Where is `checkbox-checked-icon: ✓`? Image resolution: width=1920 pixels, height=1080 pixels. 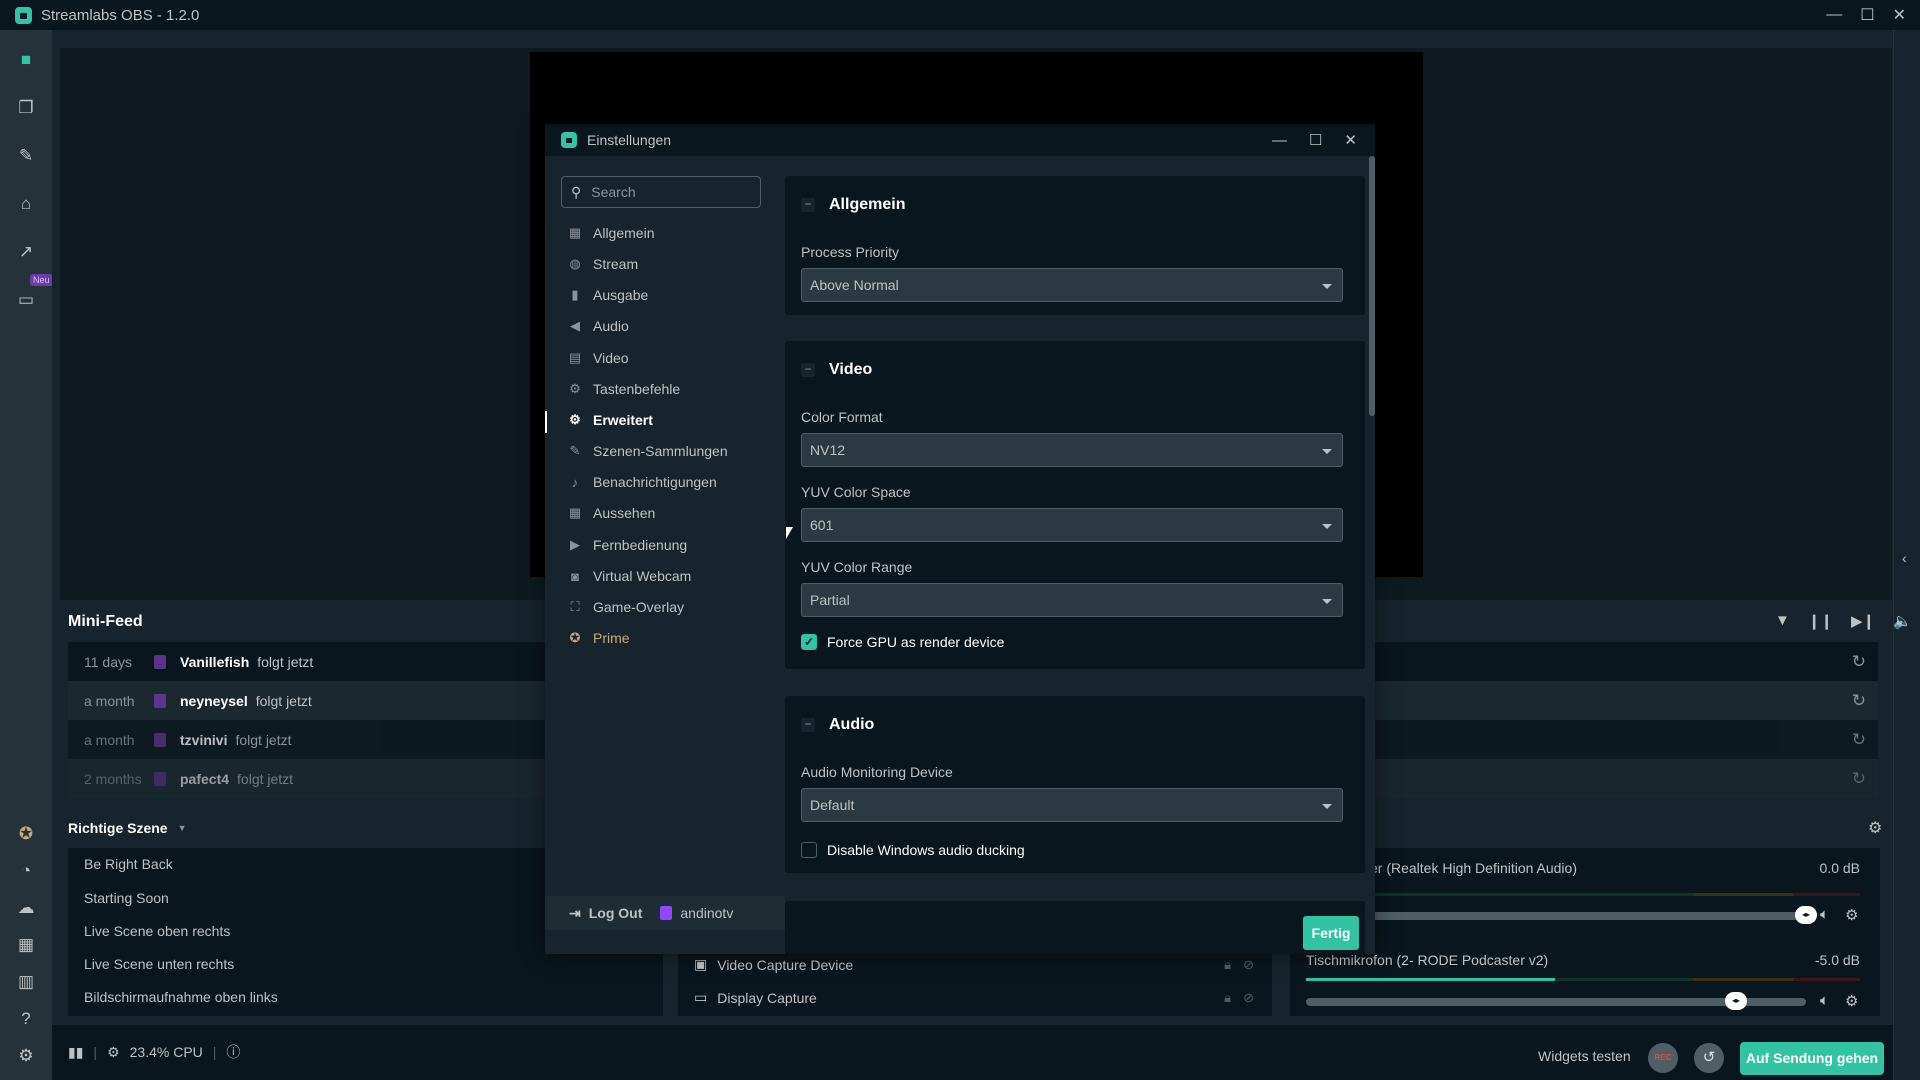
checkbox-checked-icon: ✓ is located at coordinates (809, 642).